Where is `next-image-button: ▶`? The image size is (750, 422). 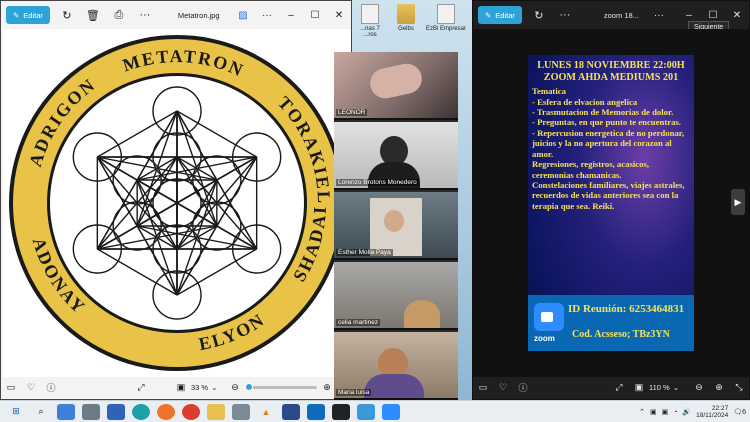
next-image-button: ▶ is located at coordinates (738, 202).